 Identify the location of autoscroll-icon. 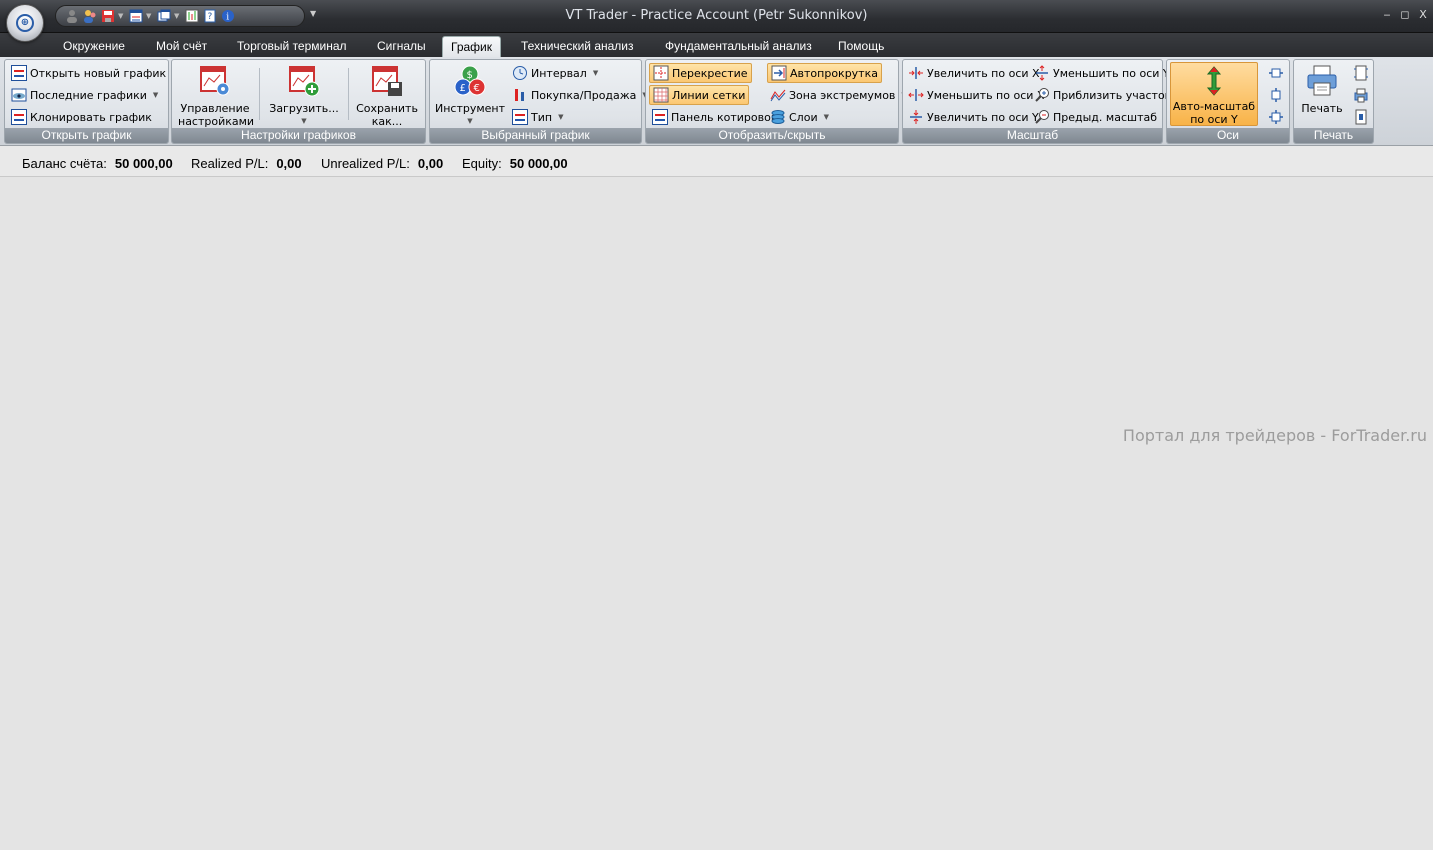
(779, 73).